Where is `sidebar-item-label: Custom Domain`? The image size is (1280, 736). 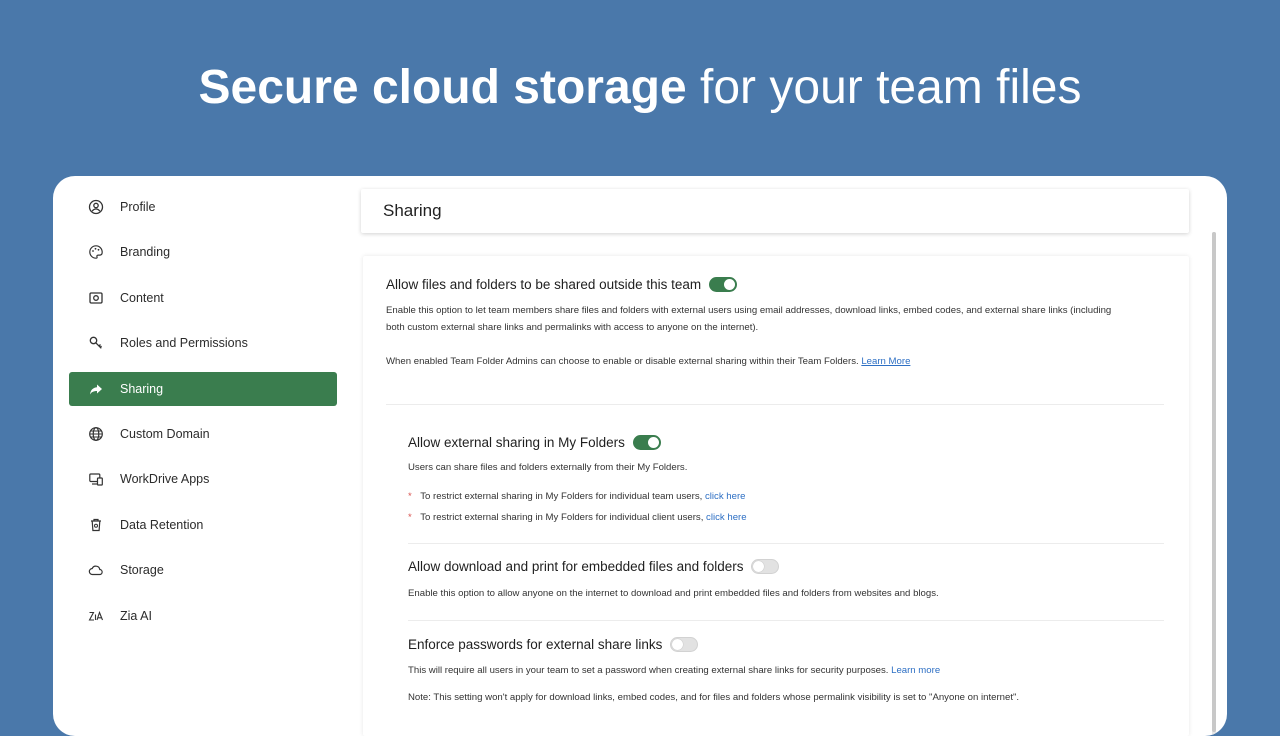 sidebar-item-label: Custom Domain is located at coordinates (165, 433).